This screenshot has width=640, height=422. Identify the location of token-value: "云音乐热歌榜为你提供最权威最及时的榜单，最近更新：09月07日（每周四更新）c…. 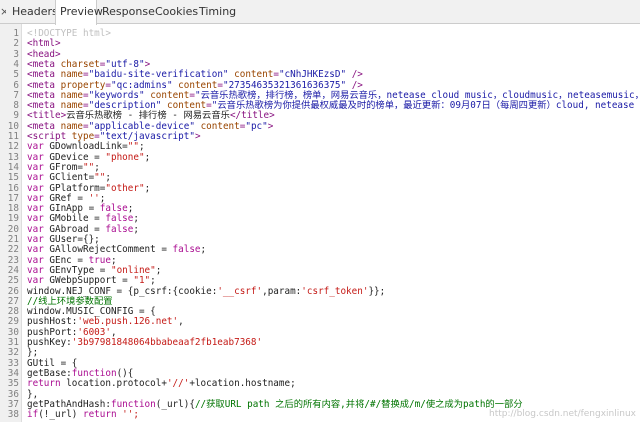
(425, 106).